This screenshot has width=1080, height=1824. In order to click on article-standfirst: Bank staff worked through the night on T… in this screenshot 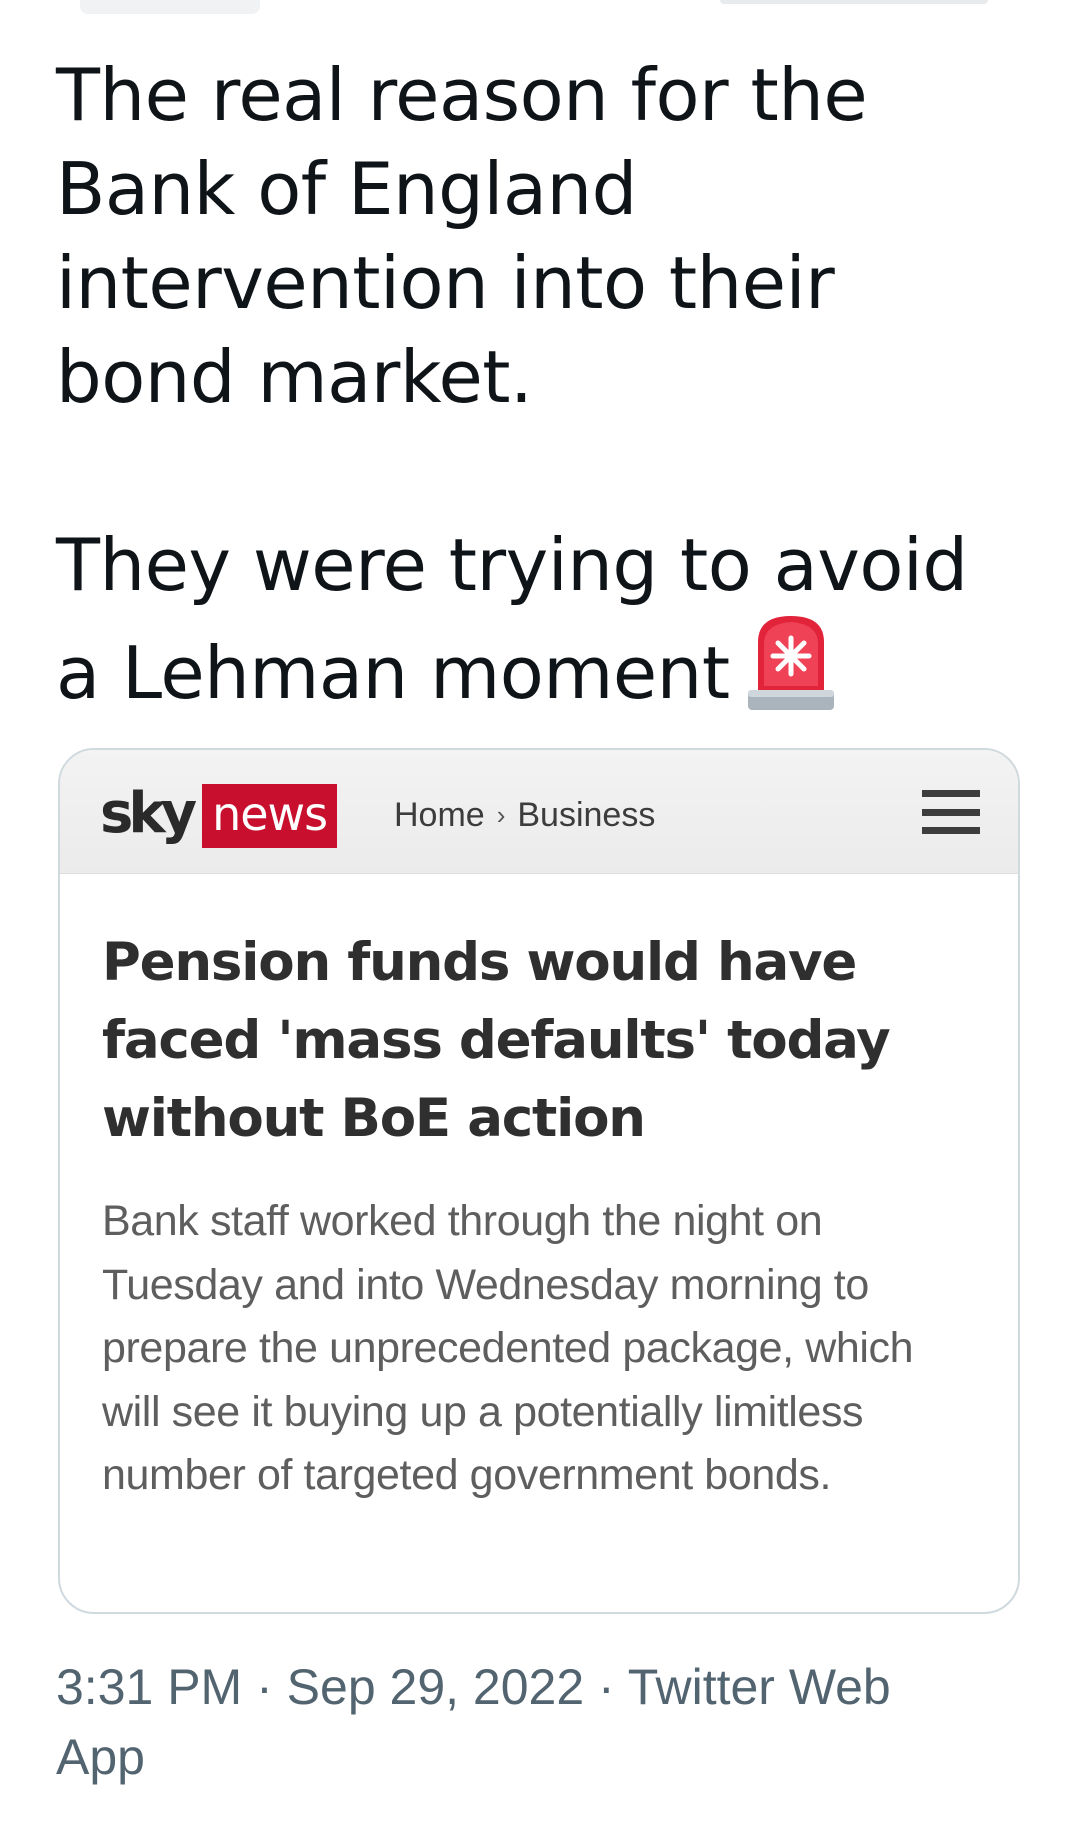, I will do `click(508, 1348)`.